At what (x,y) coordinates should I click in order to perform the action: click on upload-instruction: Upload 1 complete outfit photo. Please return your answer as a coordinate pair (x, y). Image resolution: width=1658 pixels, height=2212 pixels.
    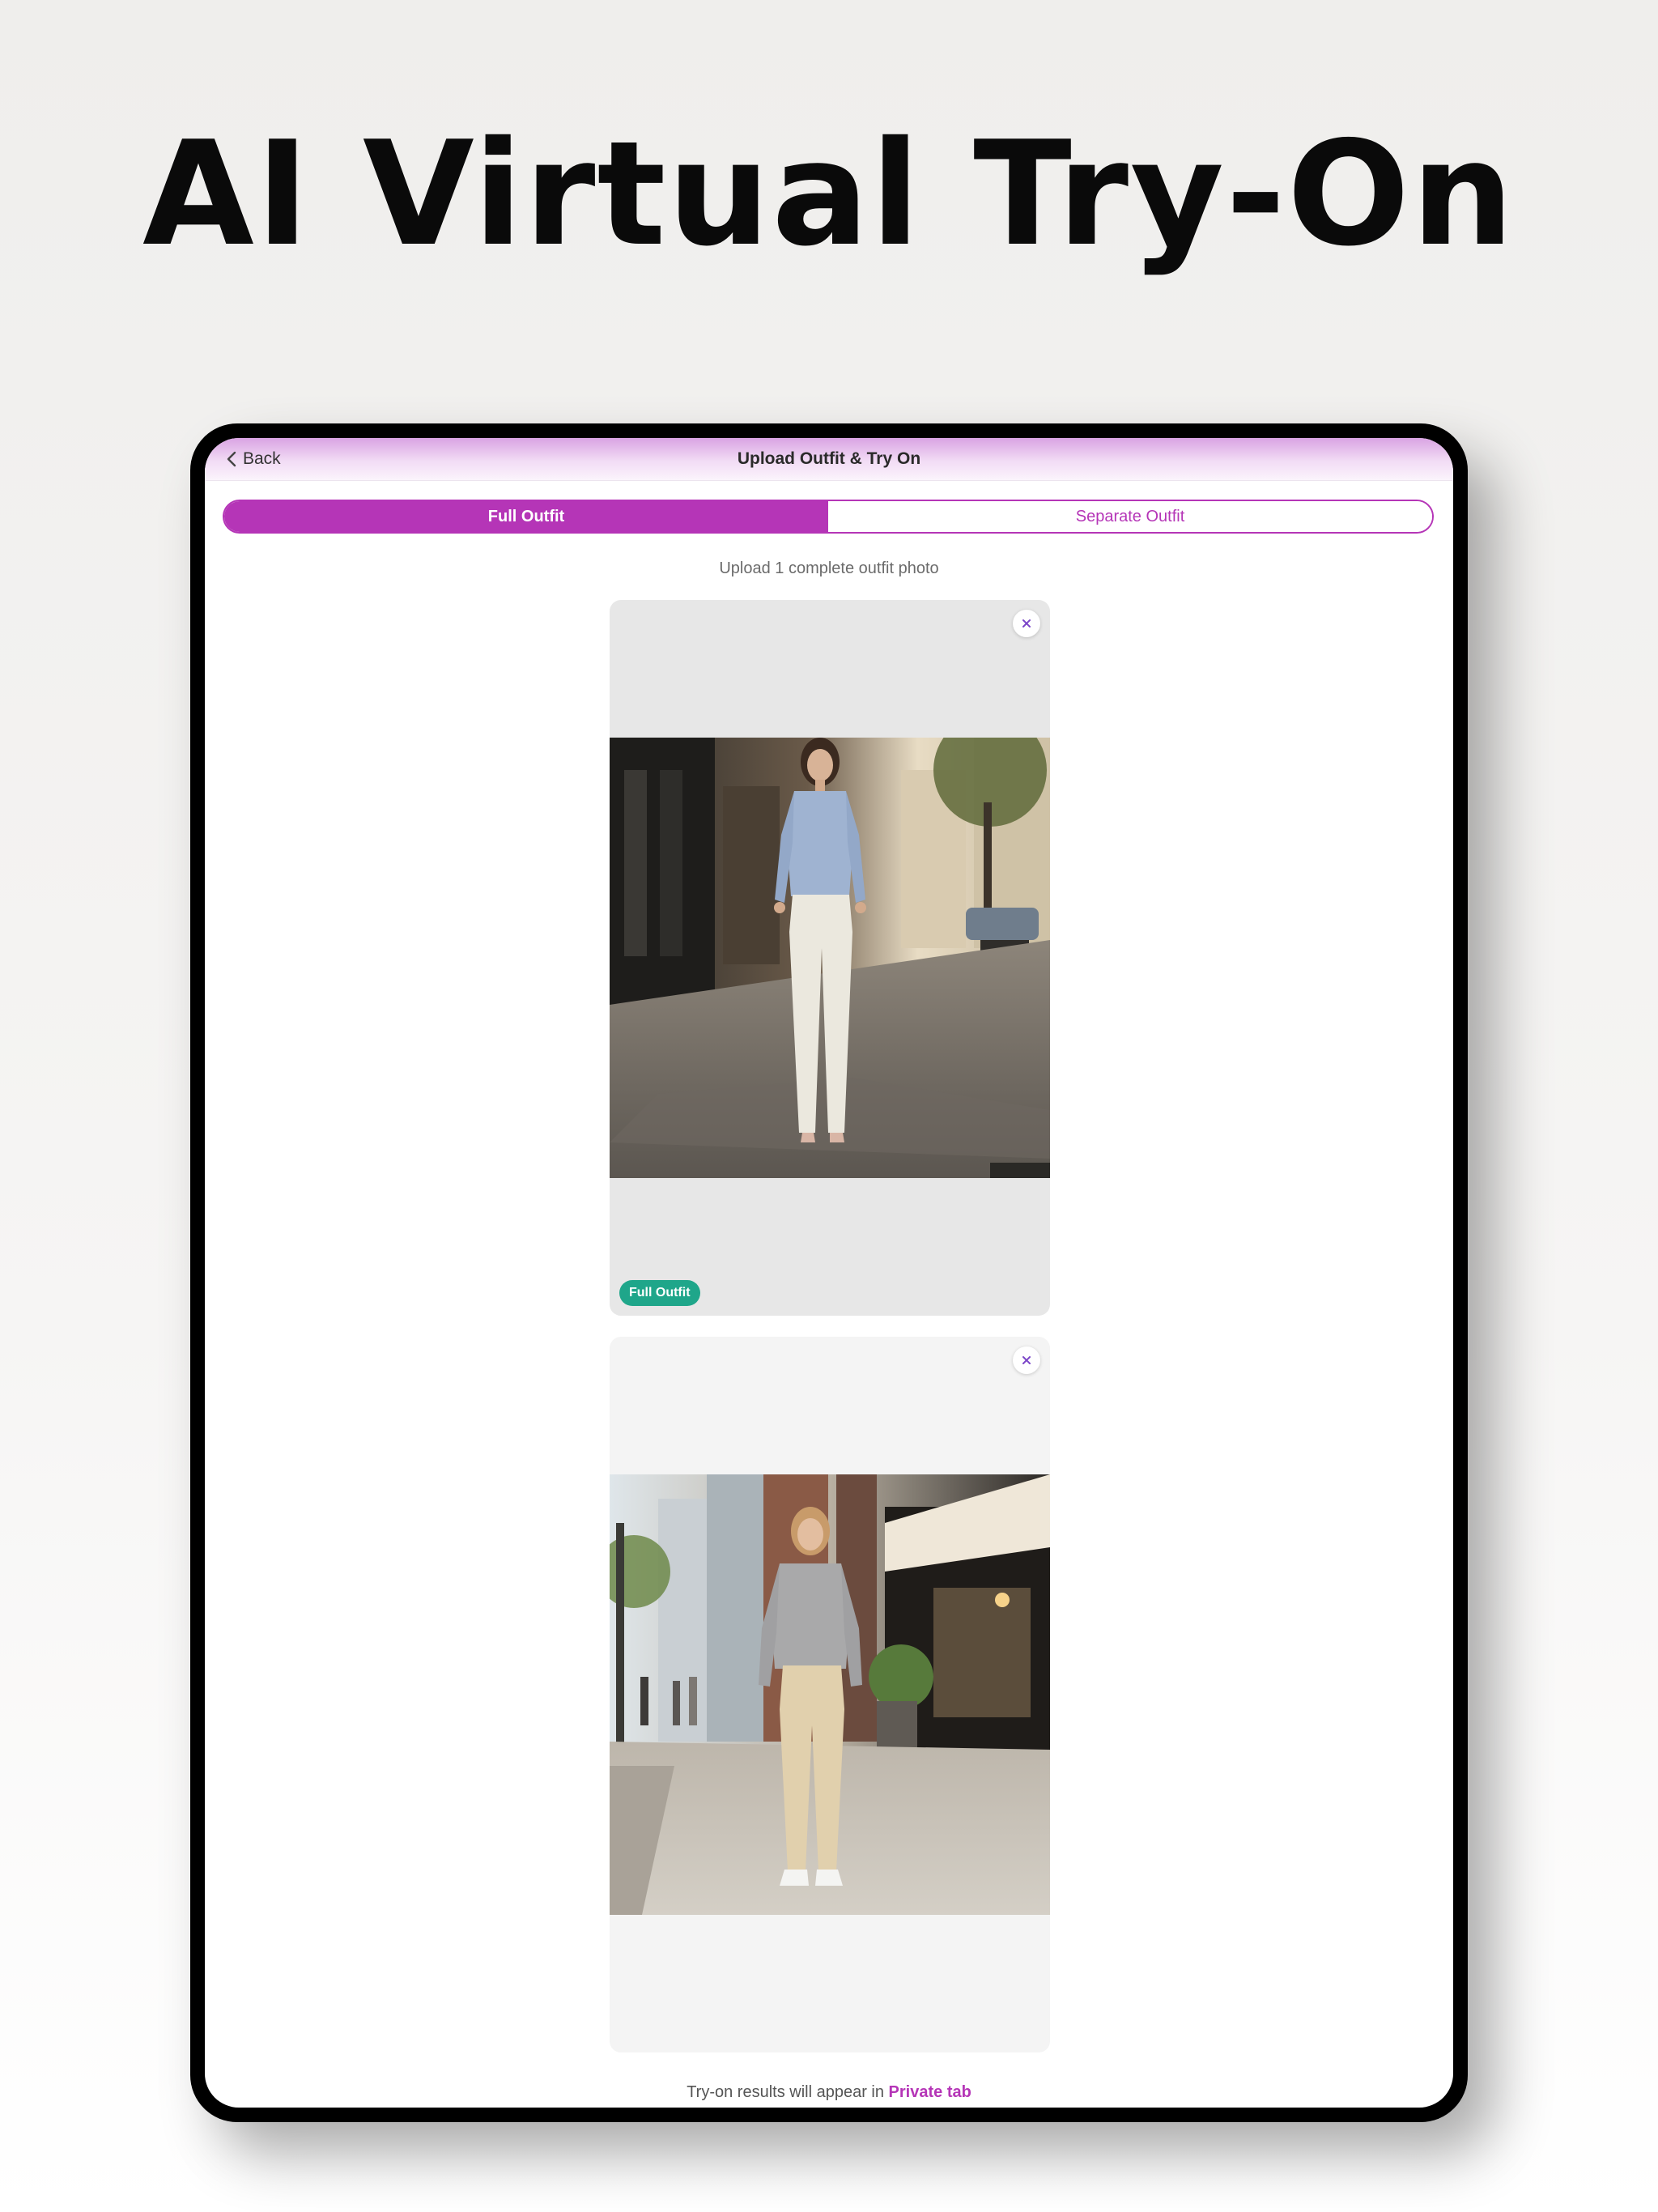
    Looking at the image, I should click on (829, 568).